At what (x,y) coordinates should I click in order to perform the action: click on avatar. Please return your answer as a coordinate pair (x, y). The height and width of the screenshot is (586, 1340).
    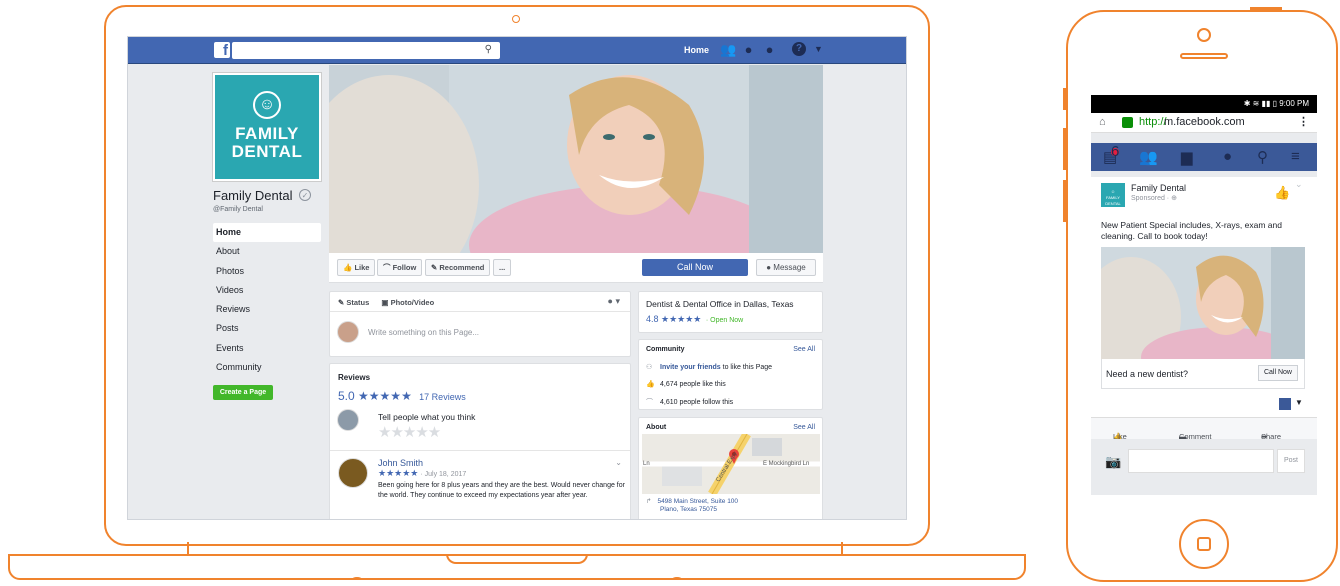
    Looking at the image, I should click on (348, 420).